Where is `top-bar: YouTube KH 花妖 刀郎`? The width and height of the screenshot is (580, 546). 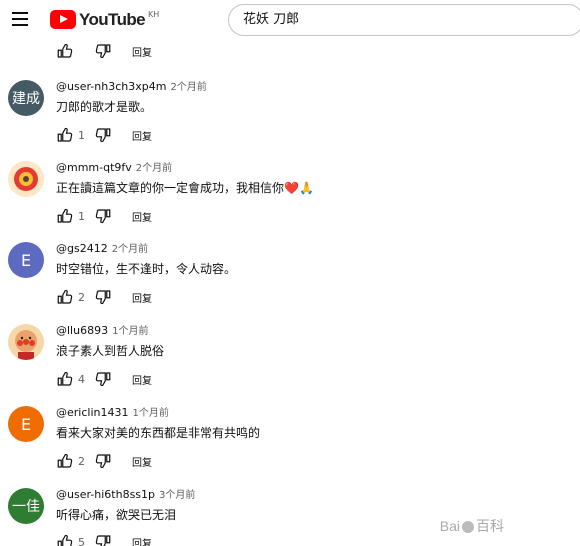
top-bar: YouTube KH 花妖 刀郎 is located at coordinates (290, 20).